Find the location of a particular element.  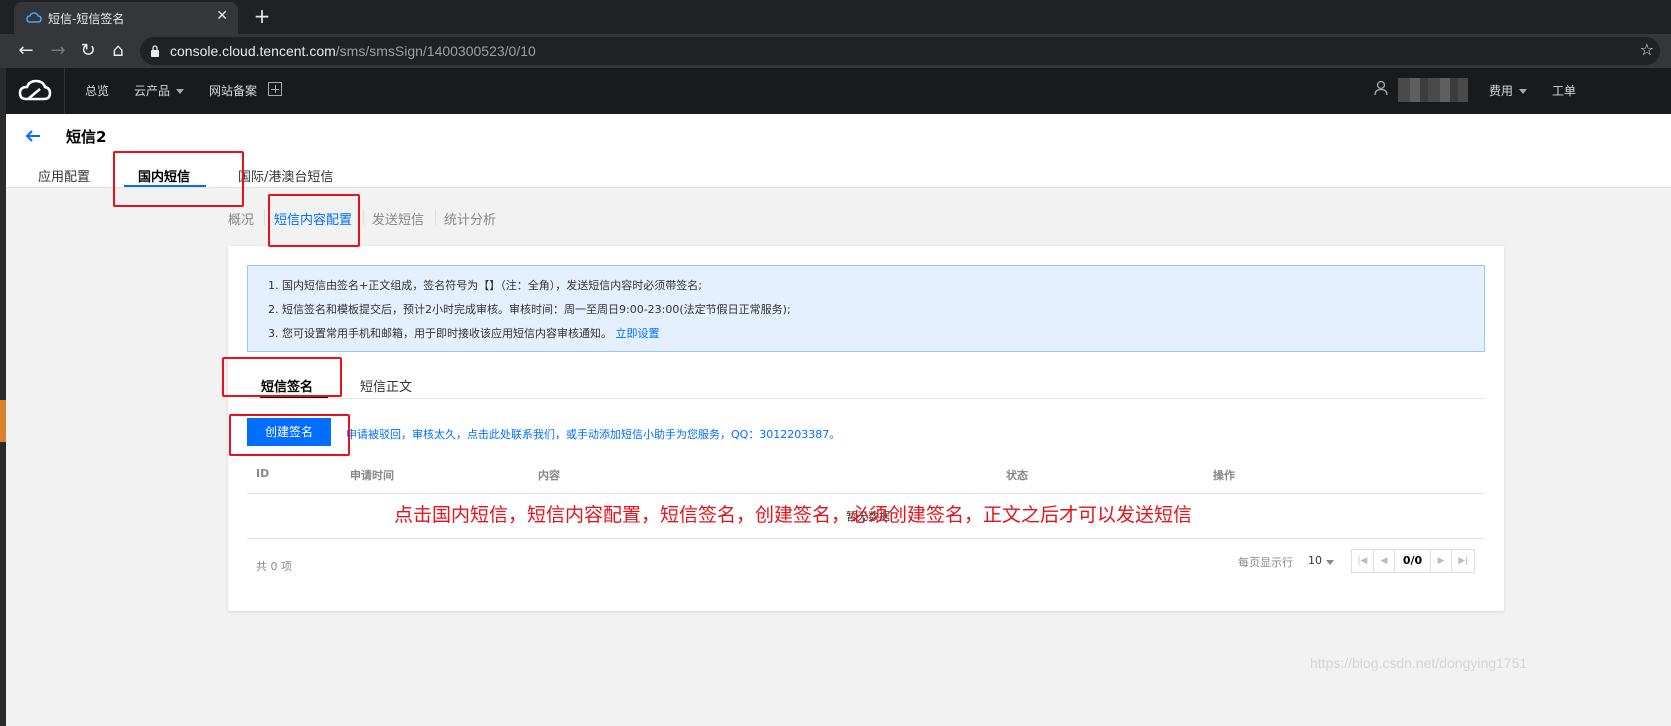

next-page-icon: ▶ is located at coordinates (1442, 561).